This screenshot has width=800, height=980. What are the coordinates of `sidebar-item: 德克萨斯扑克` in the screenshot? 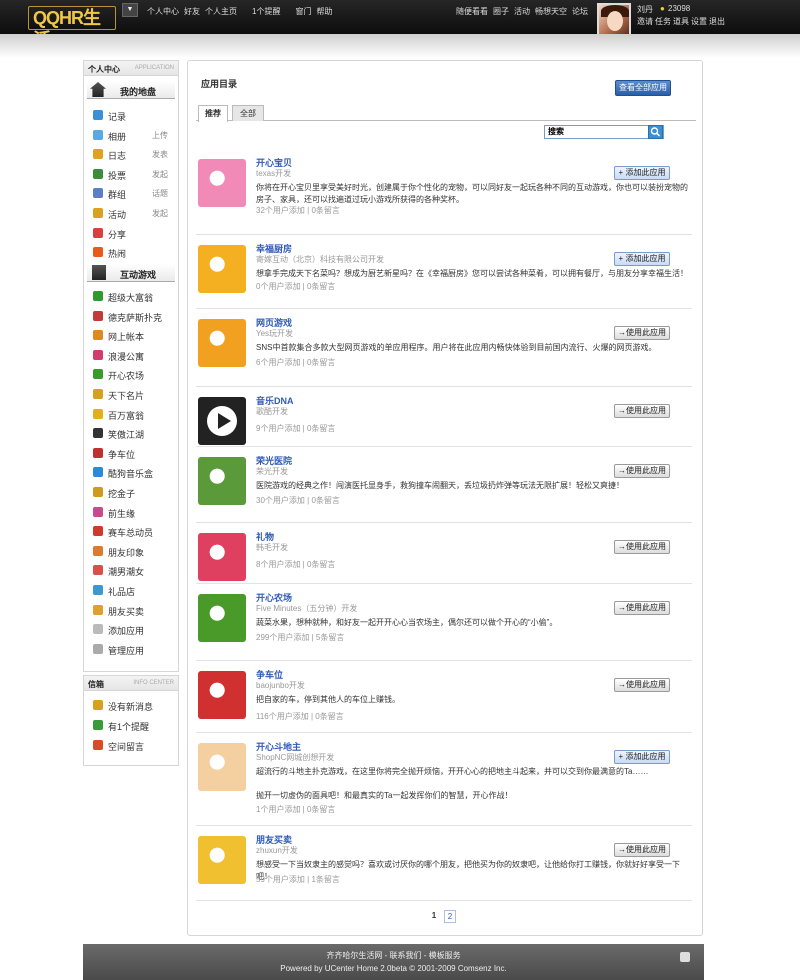 It's located at (135, 317).